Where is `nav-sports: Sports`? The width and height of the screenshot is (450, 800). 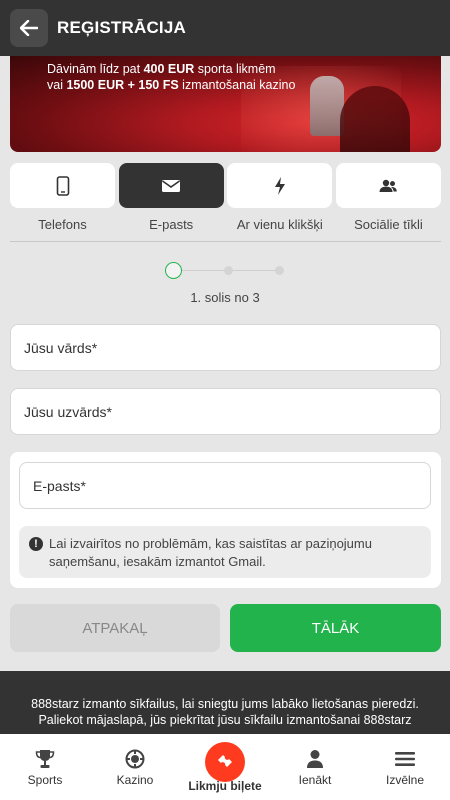
nav-sports: Sports is located at coordinates (45, 767).